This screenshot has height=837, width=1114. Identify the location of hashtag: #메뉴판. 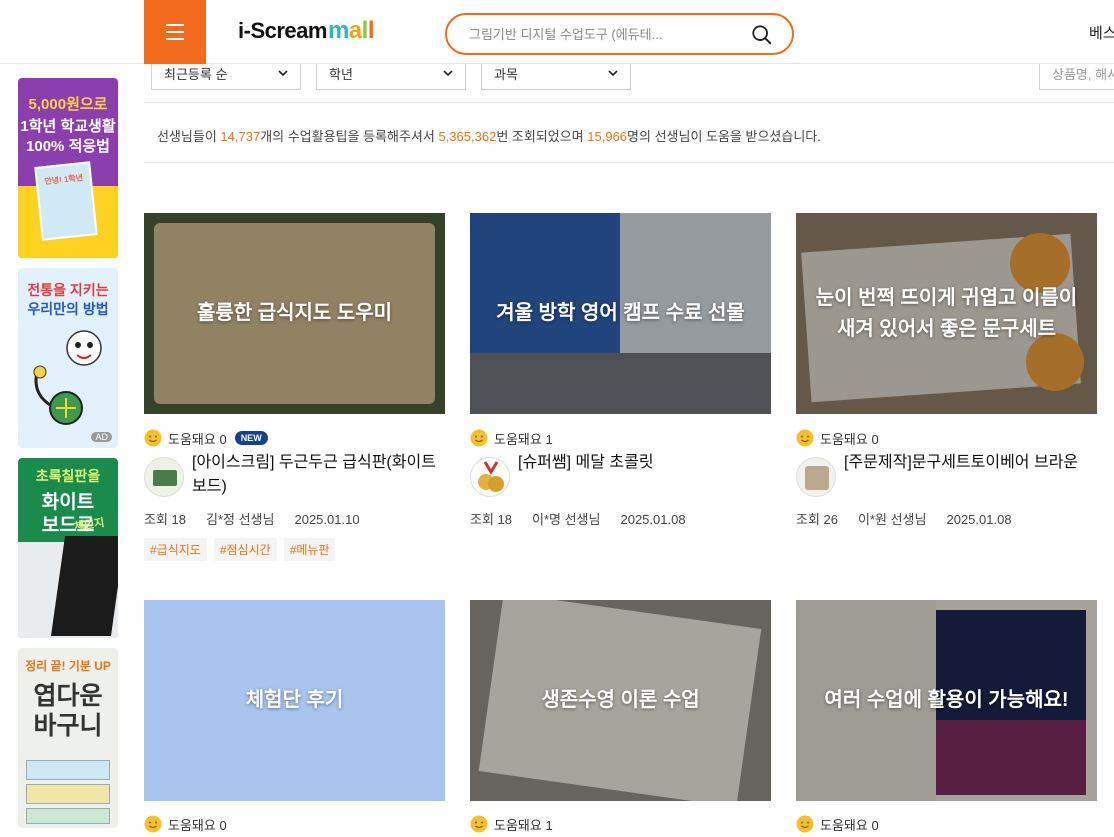
(309, 549).